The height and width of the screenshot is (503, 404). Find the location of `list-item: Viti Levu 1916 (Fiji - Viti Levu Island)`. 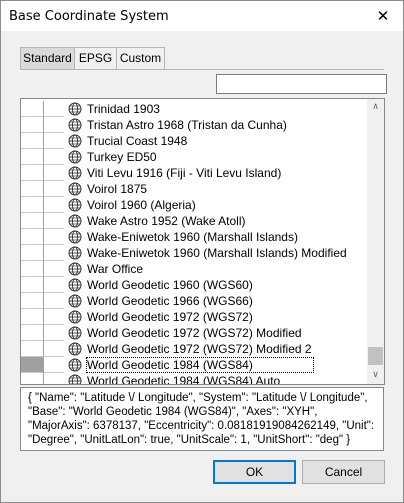

list-item: Viti Levu 1916 (Fiji - Viti Levu Island) is located at coordinates (193, 173).